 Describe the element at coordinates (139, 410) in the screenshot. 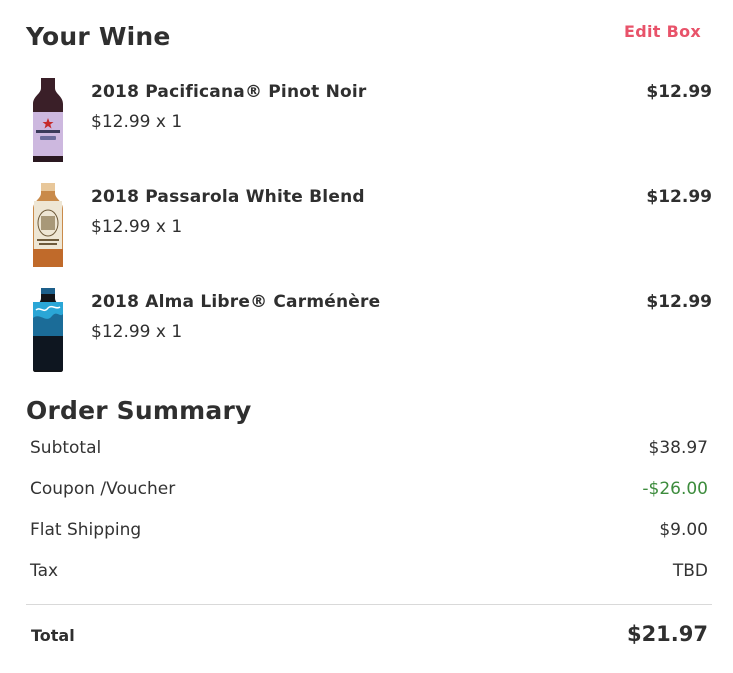

I see `order-summary-heading: Order Summary` at that location.